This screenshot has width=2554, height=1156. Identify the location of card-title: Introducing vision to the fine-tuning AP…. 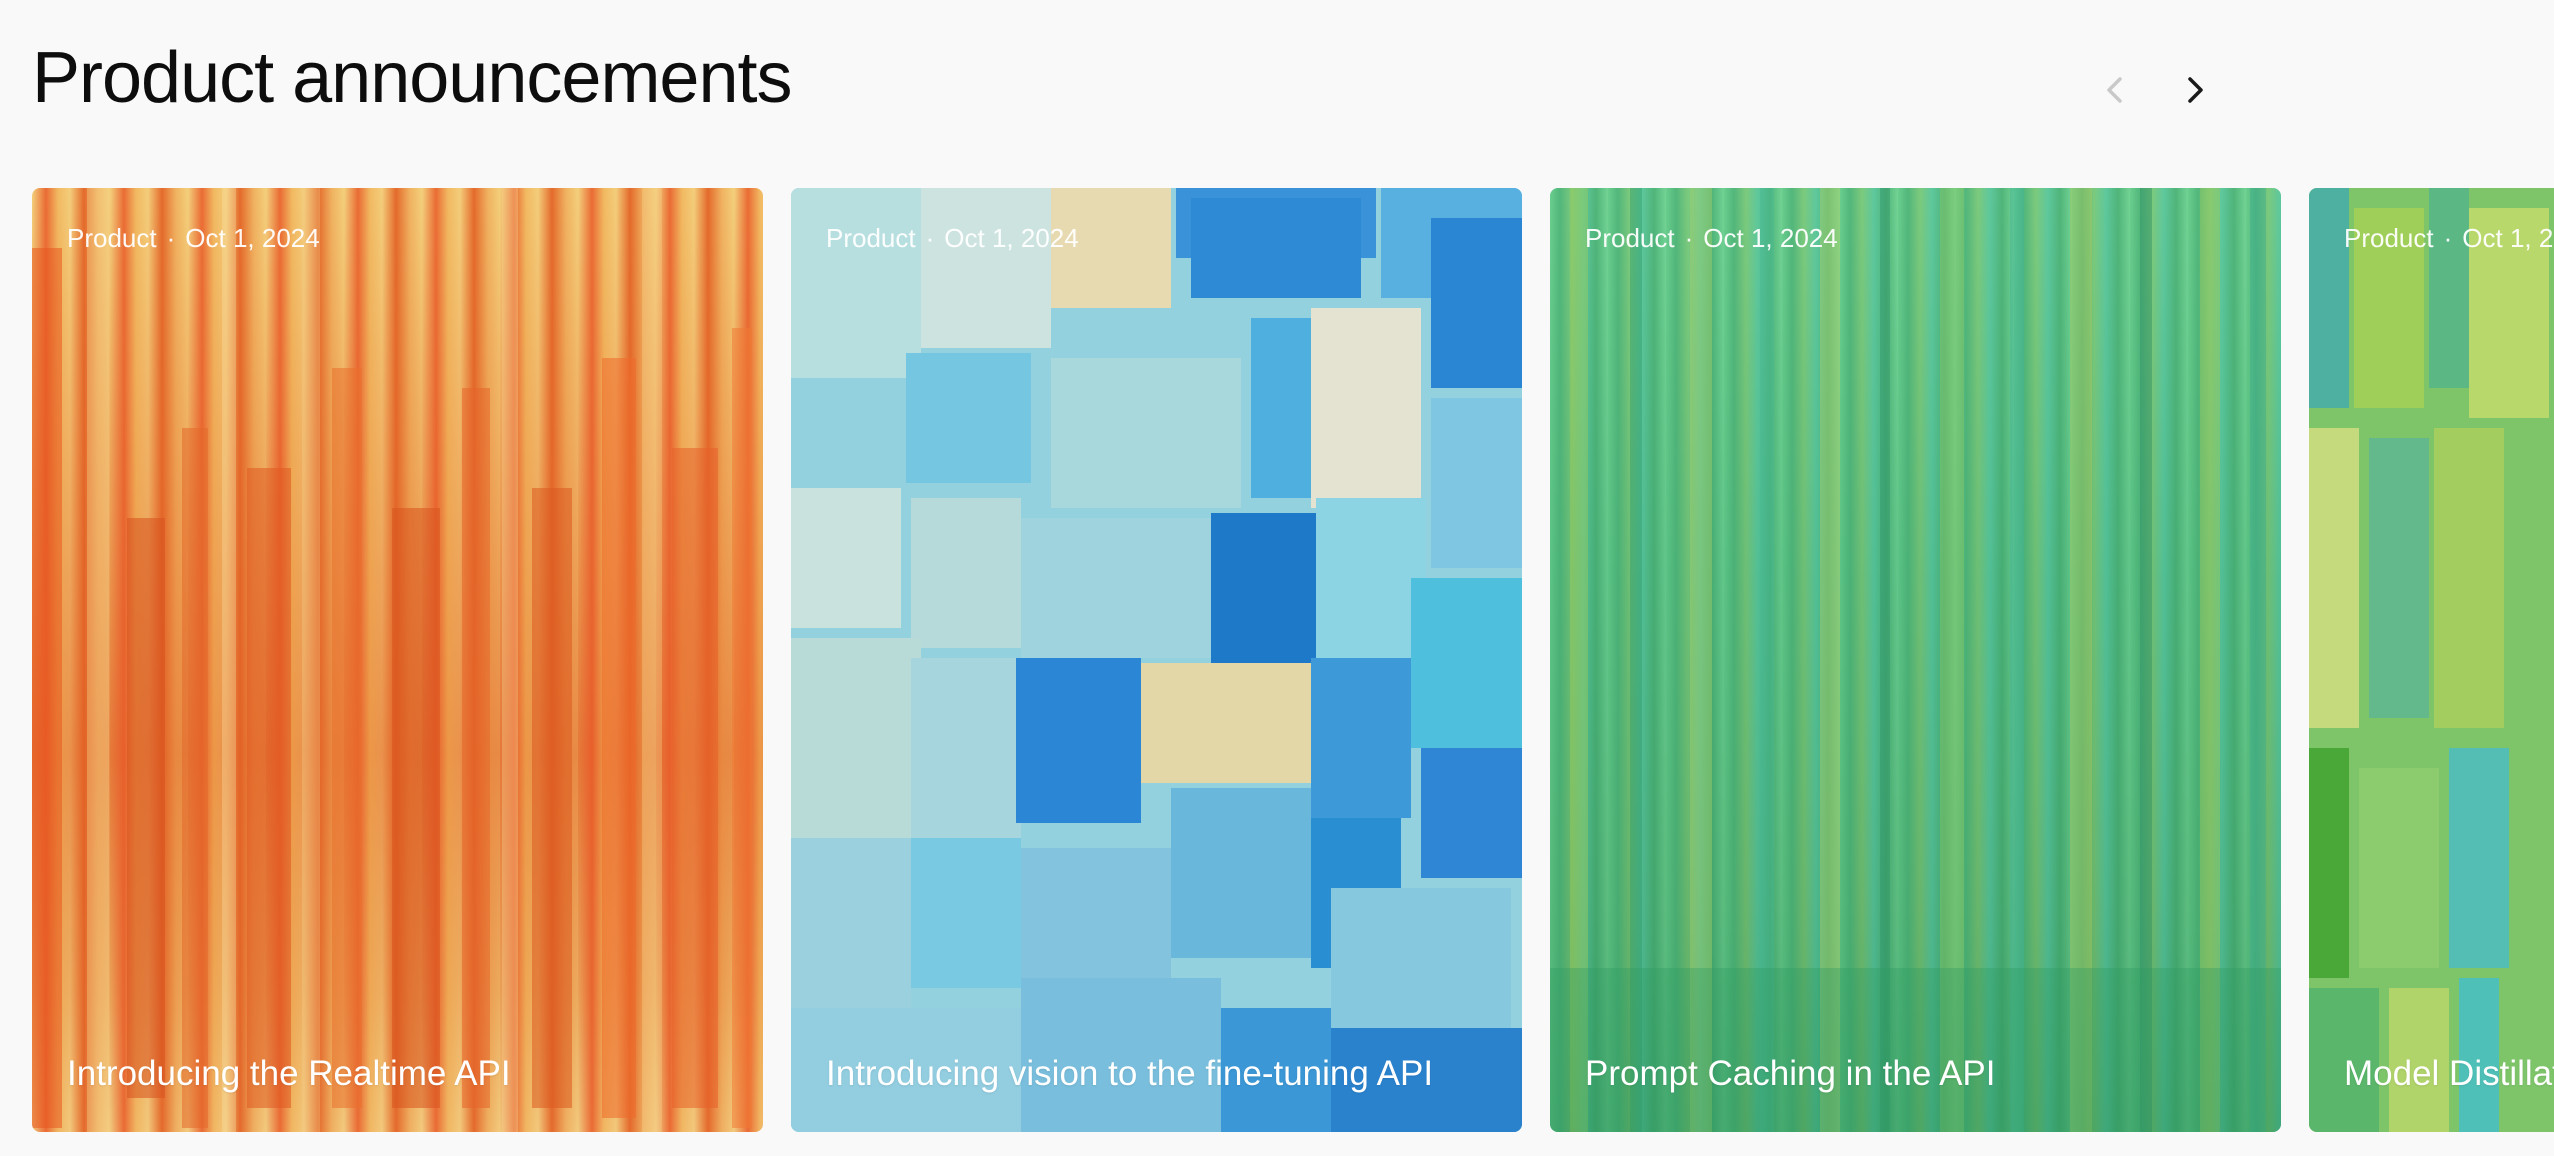
(1129, 1074).